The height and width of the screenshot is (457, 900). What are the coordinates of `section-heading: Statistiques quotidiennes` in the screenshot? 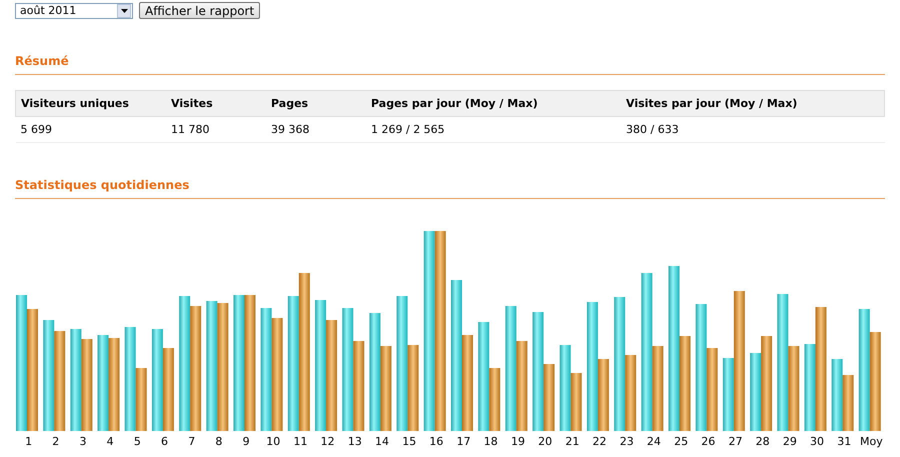 It's located at (450, 188).